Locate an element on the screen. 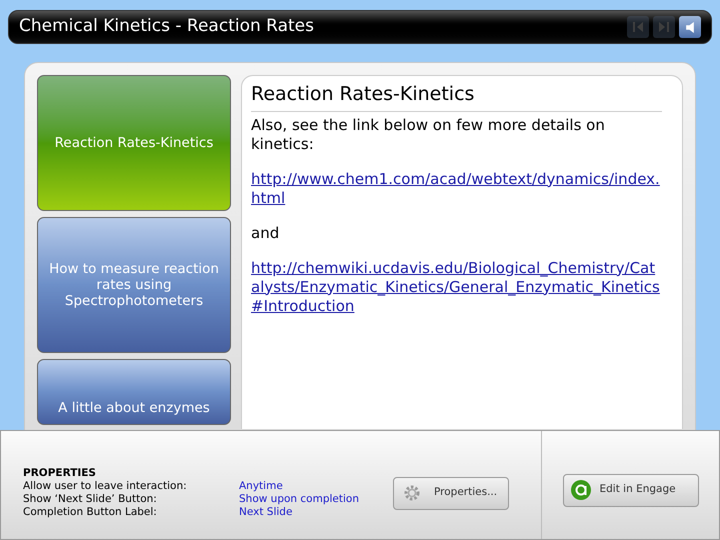 The width and height of the screenshot is (720, 540). properties-heading: PROPERTIES is located at coordinates (60, 473).